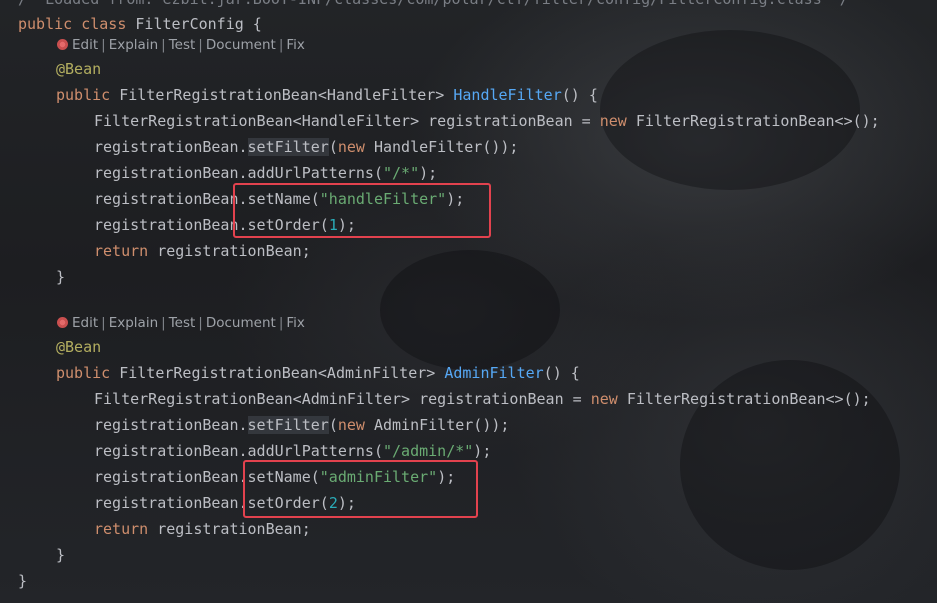  What do you see at coordinates (428, 451) in the screenshot?
I see `url-pattern-string: "/admin/*"` at bounding box center [428, 451].